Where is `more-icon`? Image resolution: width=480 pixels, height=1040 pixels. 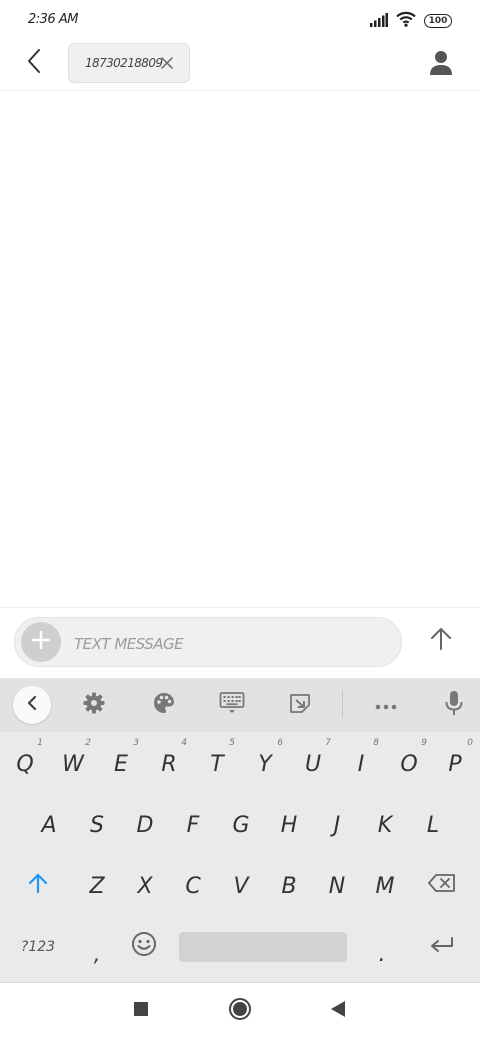
more-icon is located at coordinates (386, 705).